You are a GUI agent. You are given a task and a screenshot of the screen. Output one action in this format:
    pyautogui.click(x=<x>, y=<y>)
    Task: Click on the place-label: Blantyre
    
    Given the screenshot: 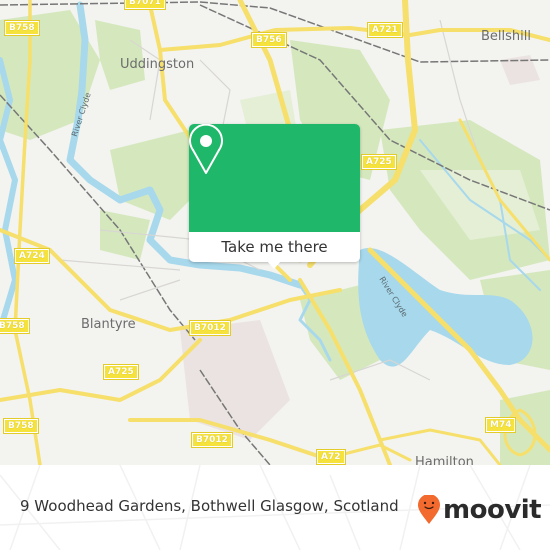 What is the action you would take?
    pyautogui.click(x=108, y=324)
    